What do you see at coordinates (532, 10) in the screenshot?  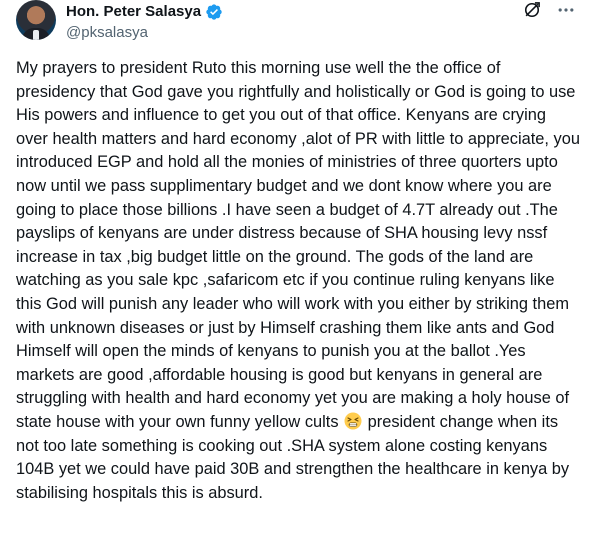 I see `grok-icon` at bounding box center [532, 10].